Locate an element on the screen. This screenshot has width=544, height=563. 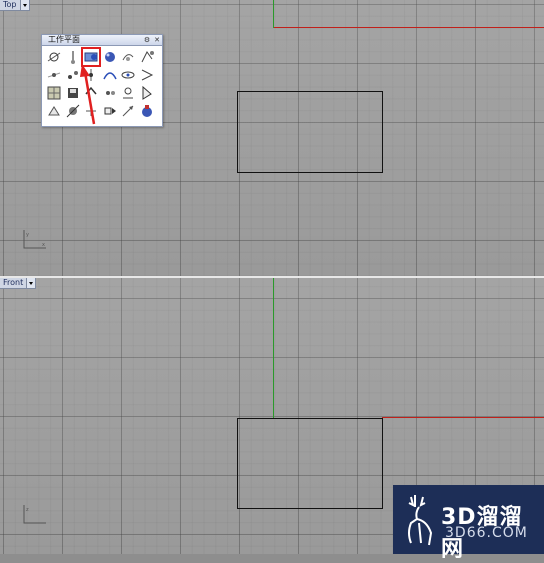
gear-icon: ⚙ is located at coordinates (147, 40).